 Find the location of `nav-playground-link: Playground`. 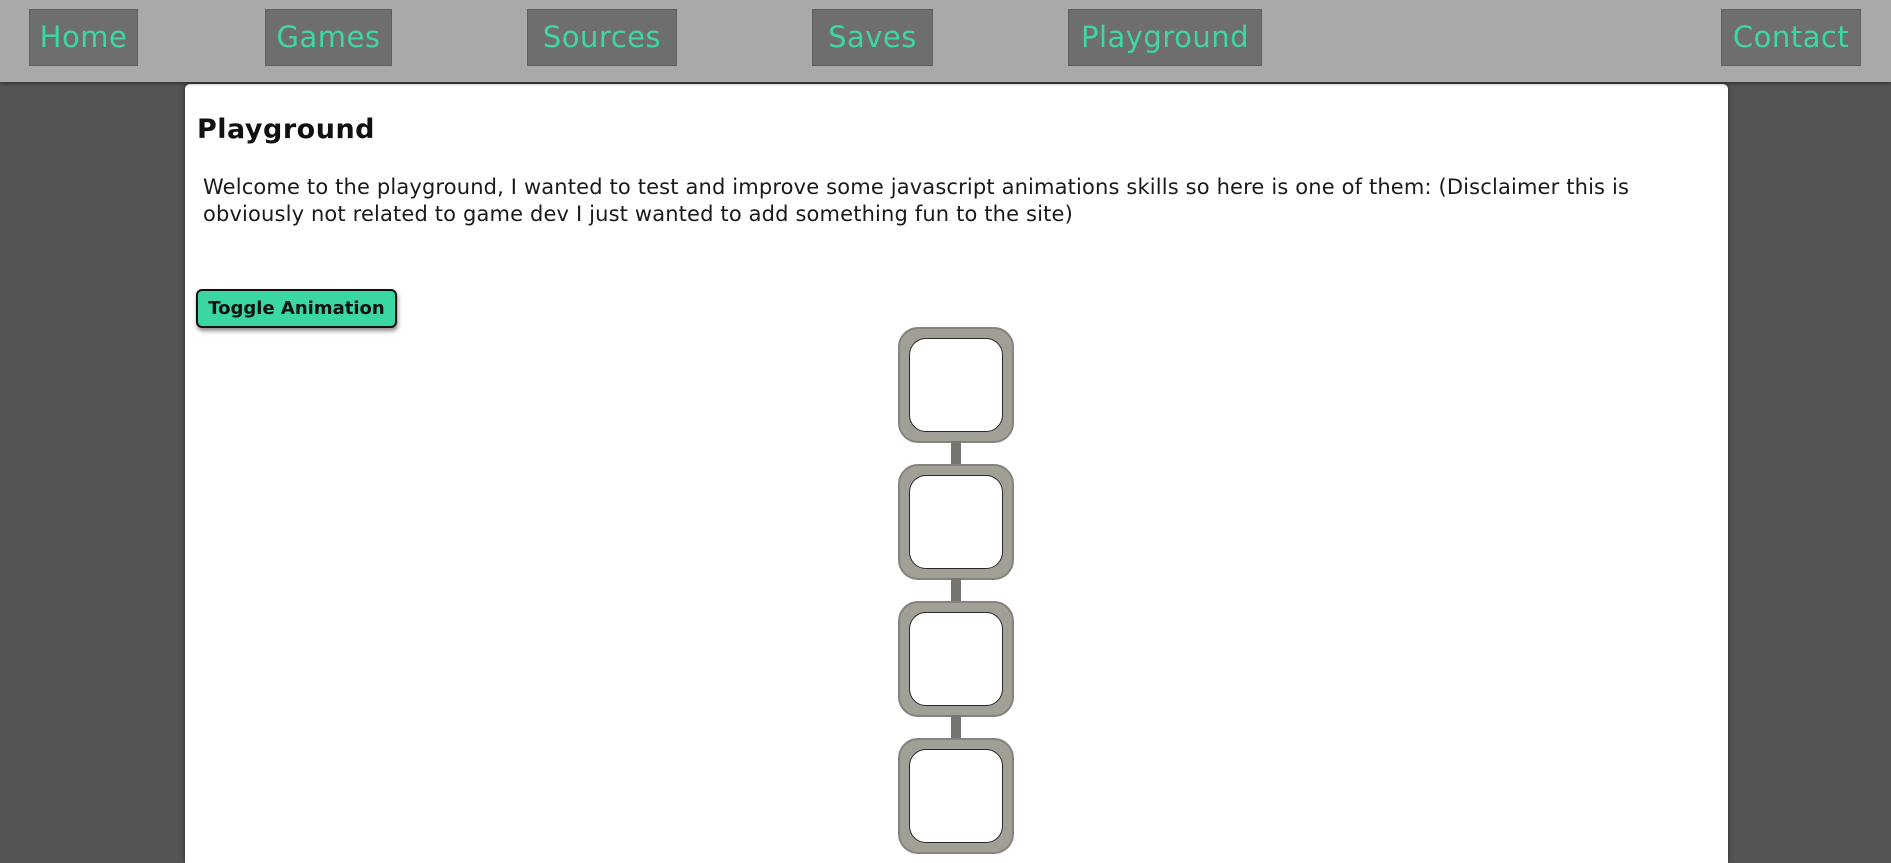

nav-playground-link: Playground is located at coordinates (1165, 37).